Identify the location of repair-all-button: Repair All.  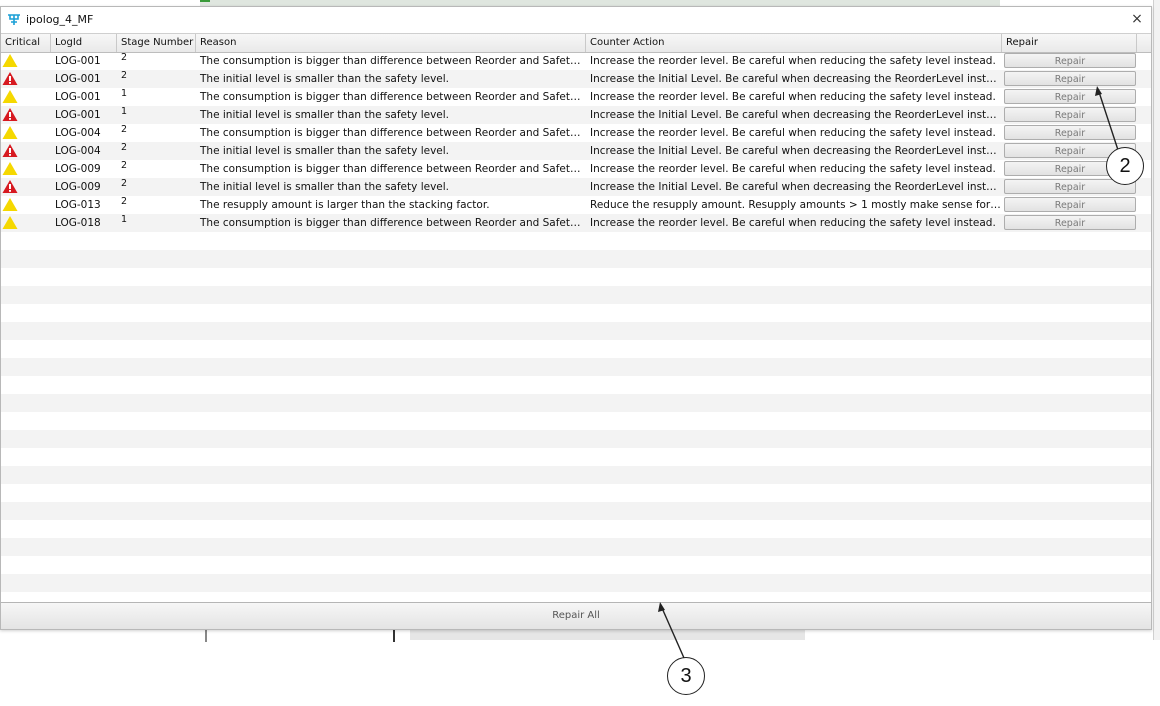
(576, 615).